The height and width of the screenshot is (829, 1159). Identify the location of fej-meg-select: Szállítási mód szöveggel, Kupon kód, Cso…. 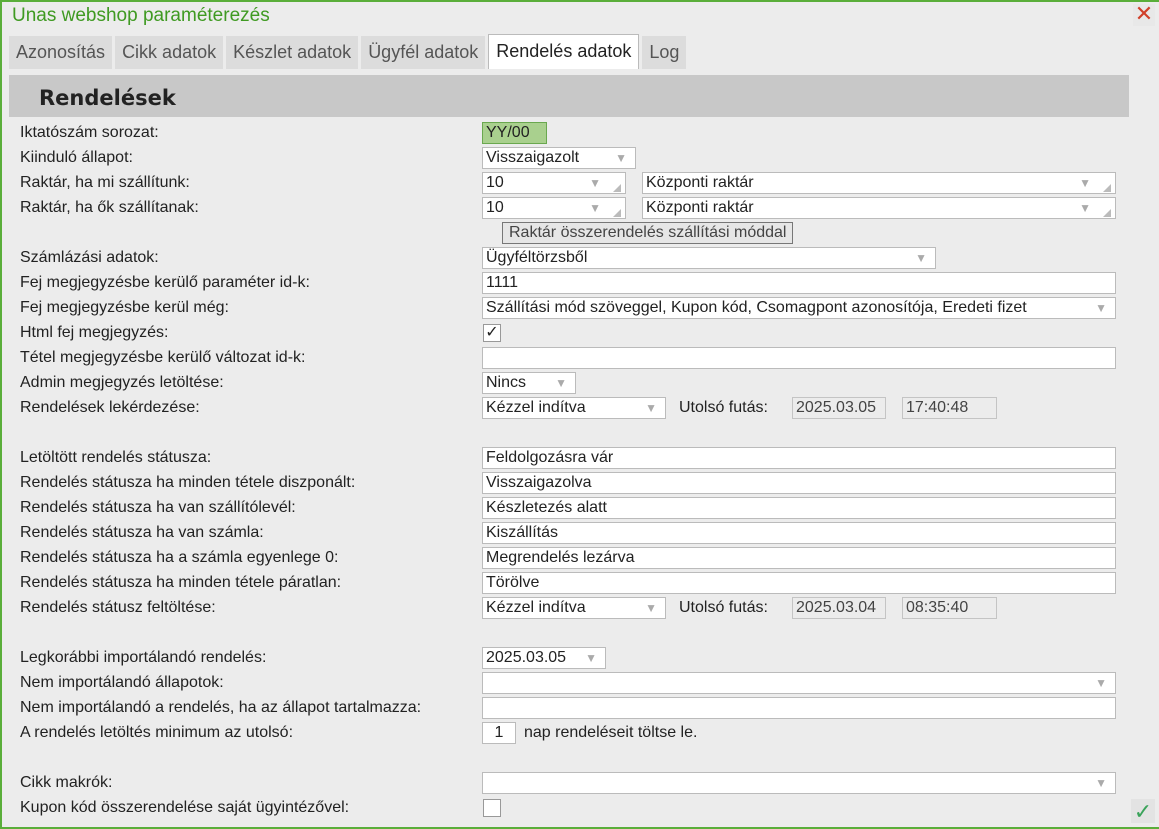
(799, 308).